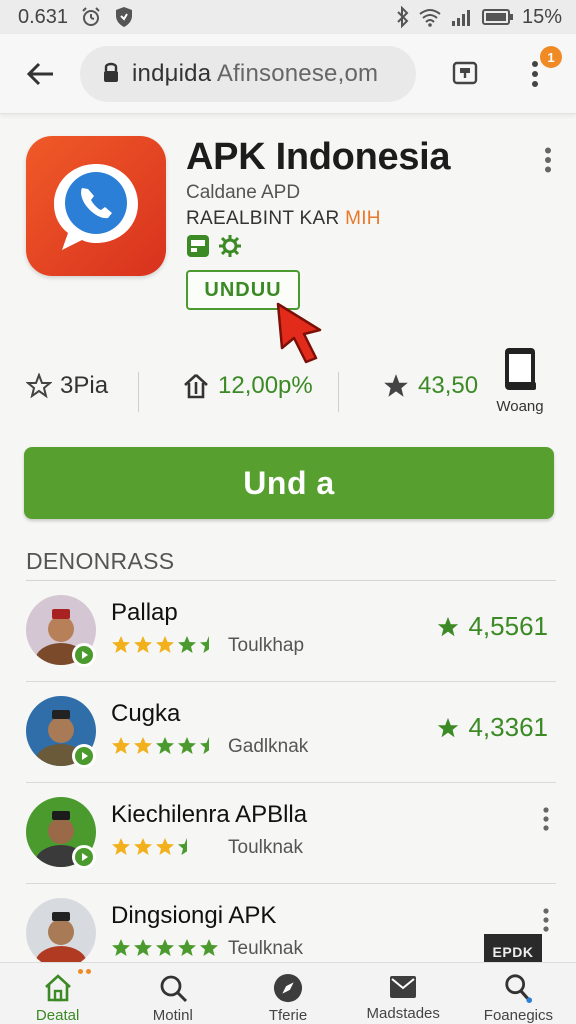 This screenshot has width=576, height=1024. Describe the element at coordinates (297, 73) in the screenshot. I see `url-domain: Afinsonese,om` at that location.